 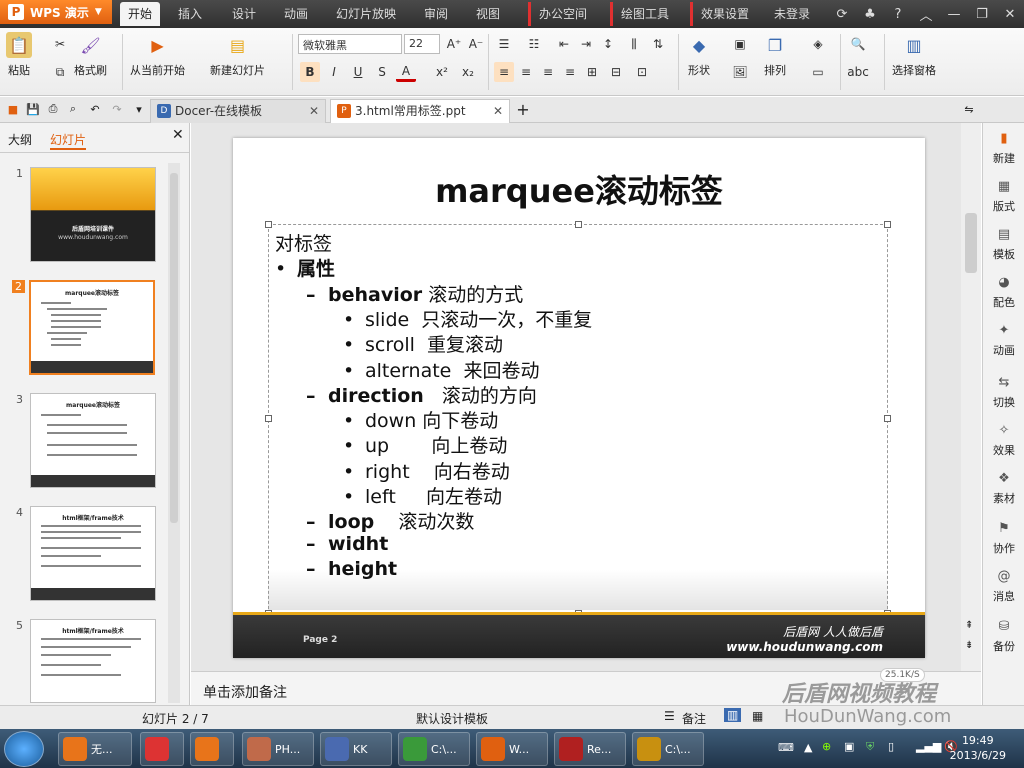 What do you see at coordinates (534, 44) in the screenshot?
I see `numbered-list-icon: ☷` at bounding box center [534, 44].